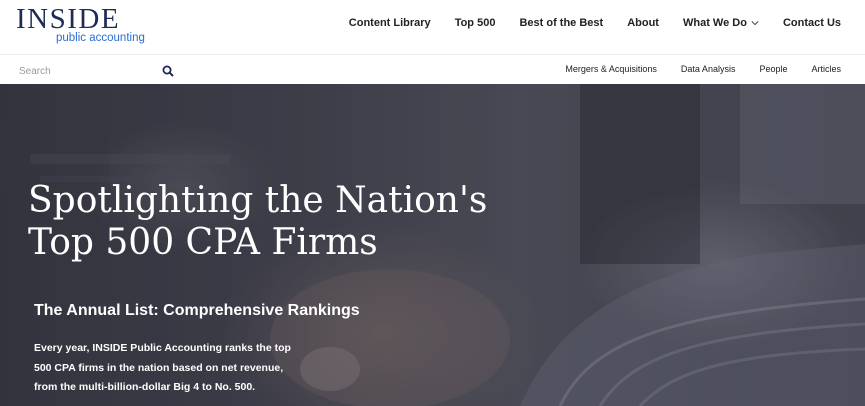  What do you see at coordinates (826, 69) in the screenshot?
I see `subnav-articles: Articles` at bounding box center [826, 69].